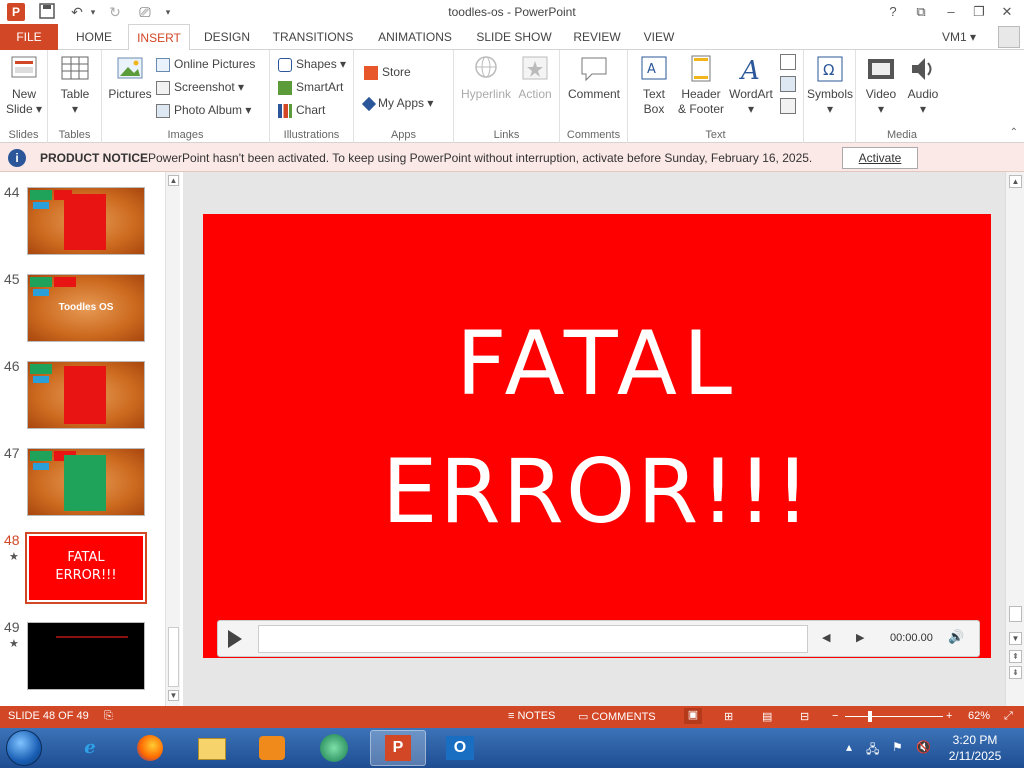 The image size is (1024, 768). Describe the element at coordinates (979, 716) in the screenshot. I see `zoom-level: 62%` at that location.